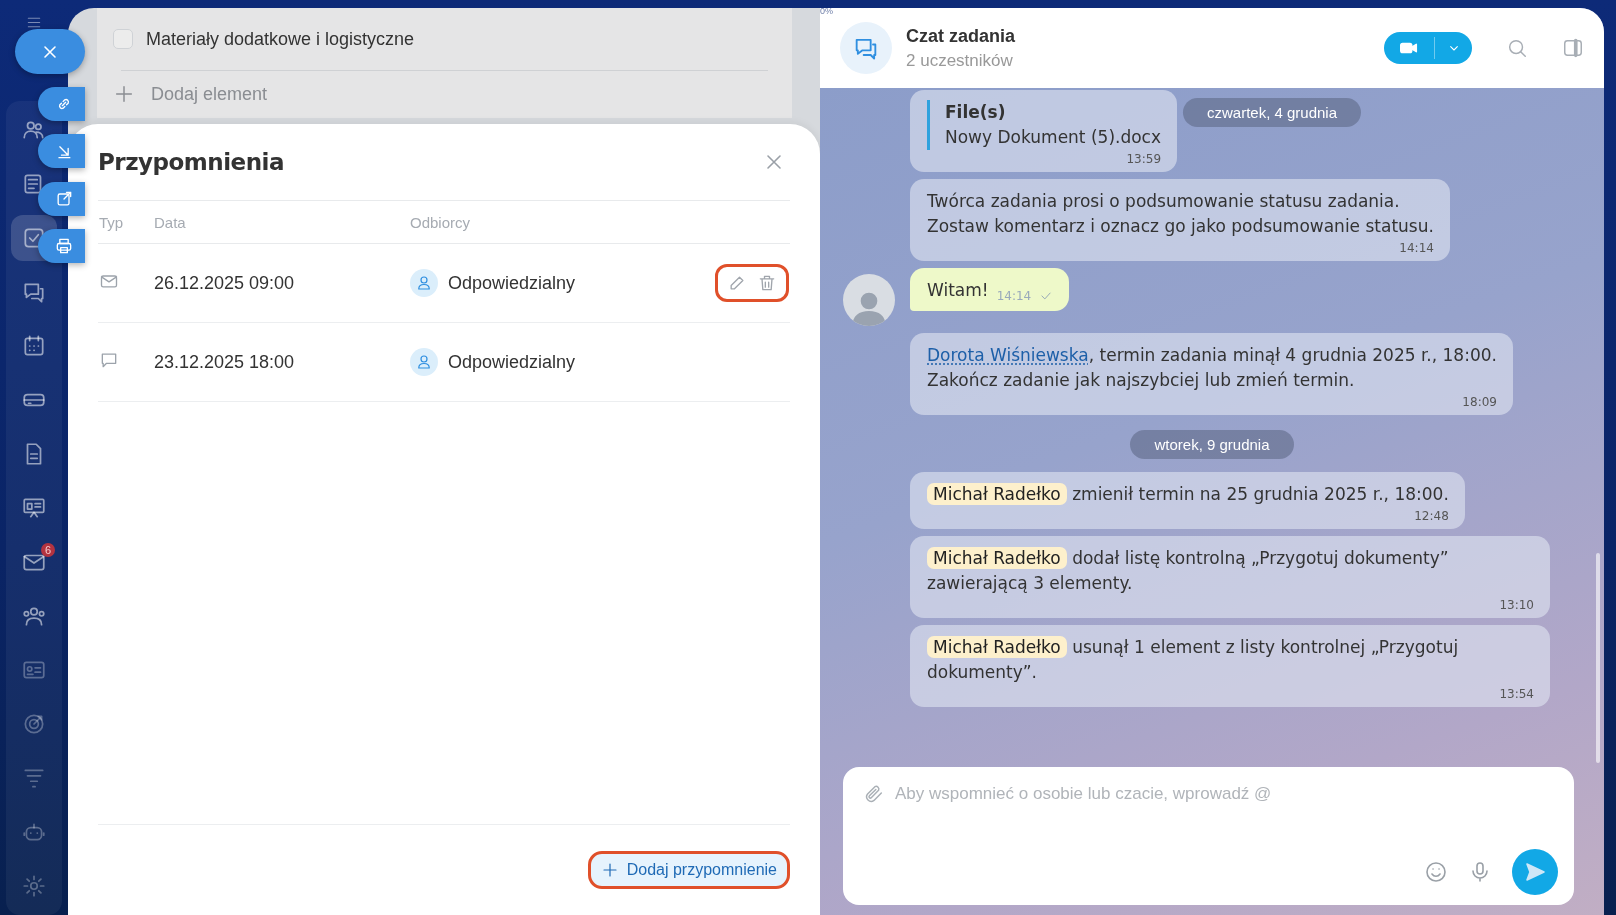 The image size is (1616, 915). Describe the element at coordinates (34, 562) in the screenshot. I see `sidebar-item: 6` at that location.